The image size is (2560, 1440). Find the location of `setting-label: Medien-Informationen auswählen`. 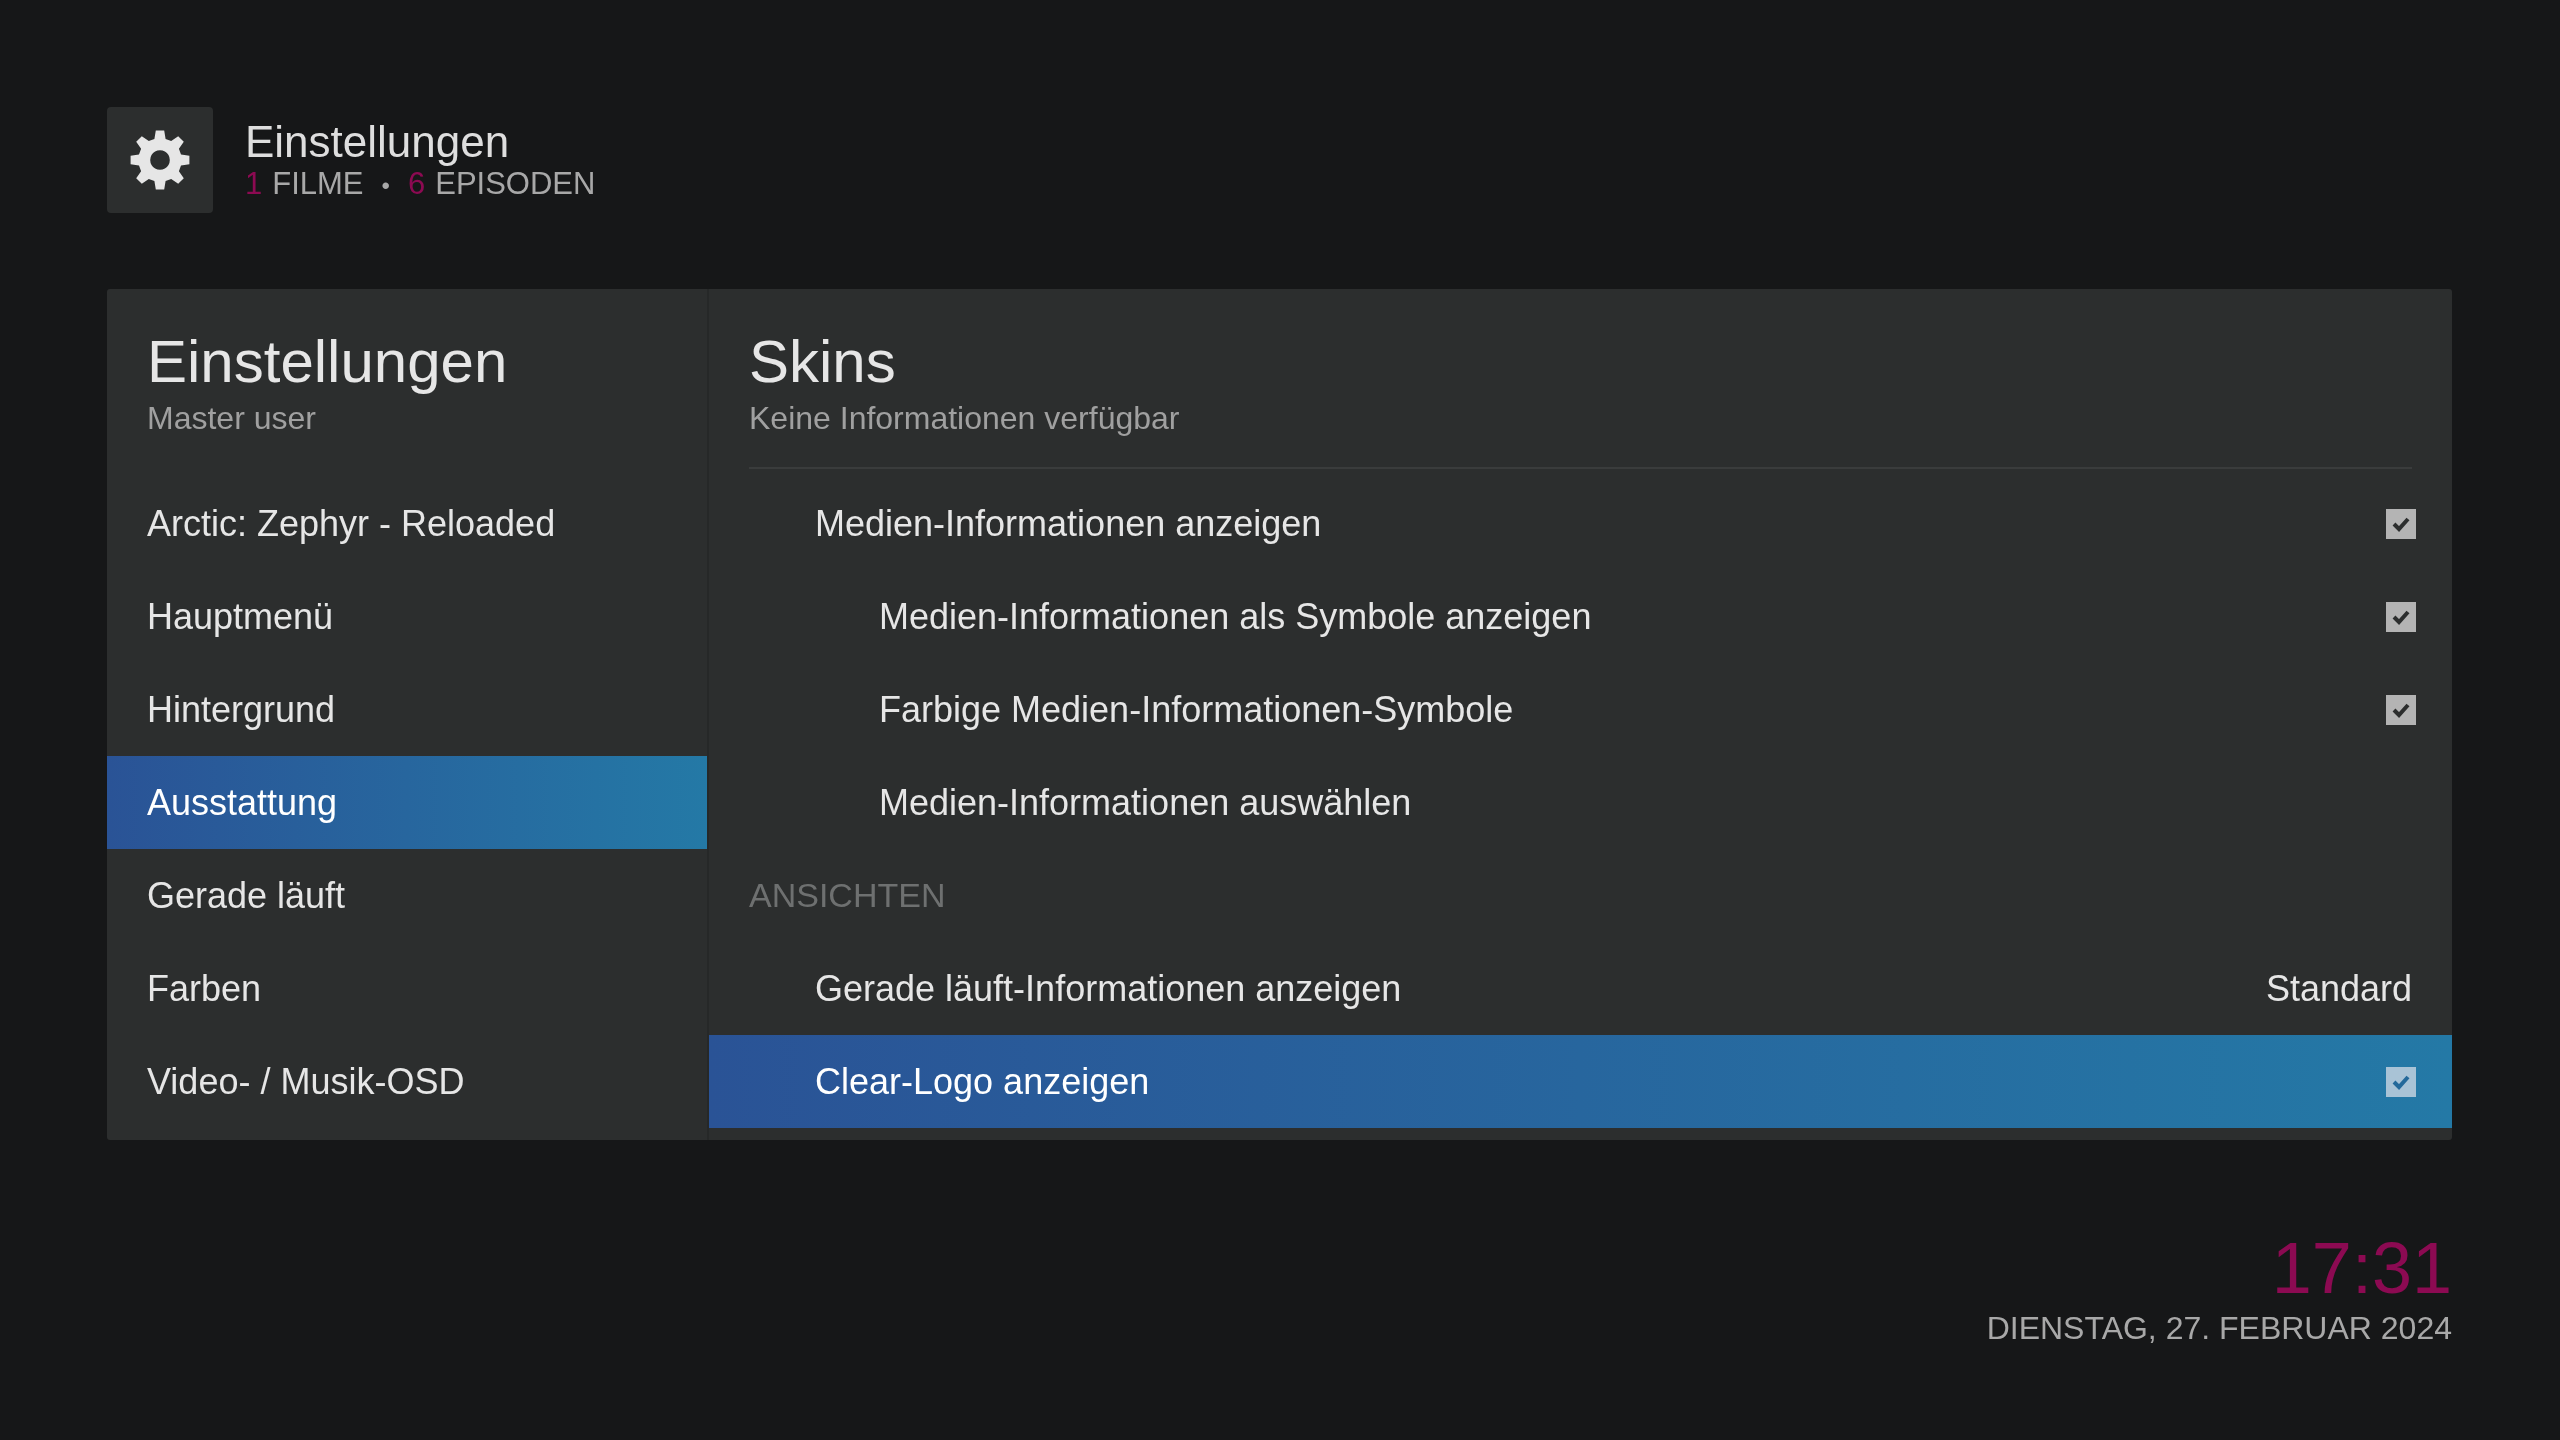

setting-label: Medien-Informationen auswählen is located at coordinates (1145, 802).